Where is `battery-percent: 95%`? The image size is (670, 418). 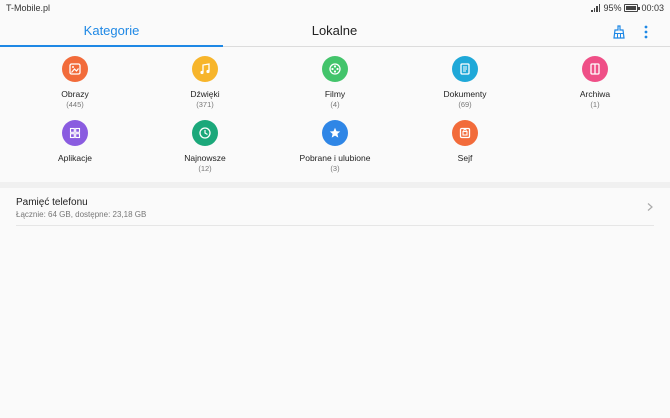 battery-percent: 95% is located at coordinates (612, 8).